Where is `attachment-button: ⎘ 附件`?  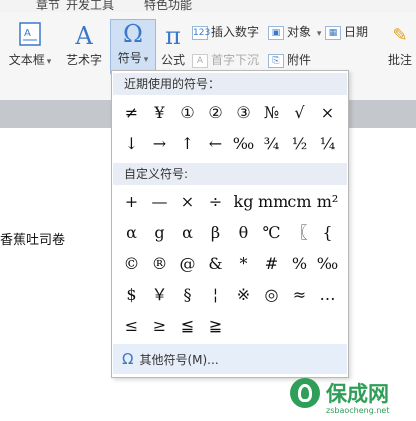
attachment-button: ⎘ 附件 is located at coordinates (289, 60).